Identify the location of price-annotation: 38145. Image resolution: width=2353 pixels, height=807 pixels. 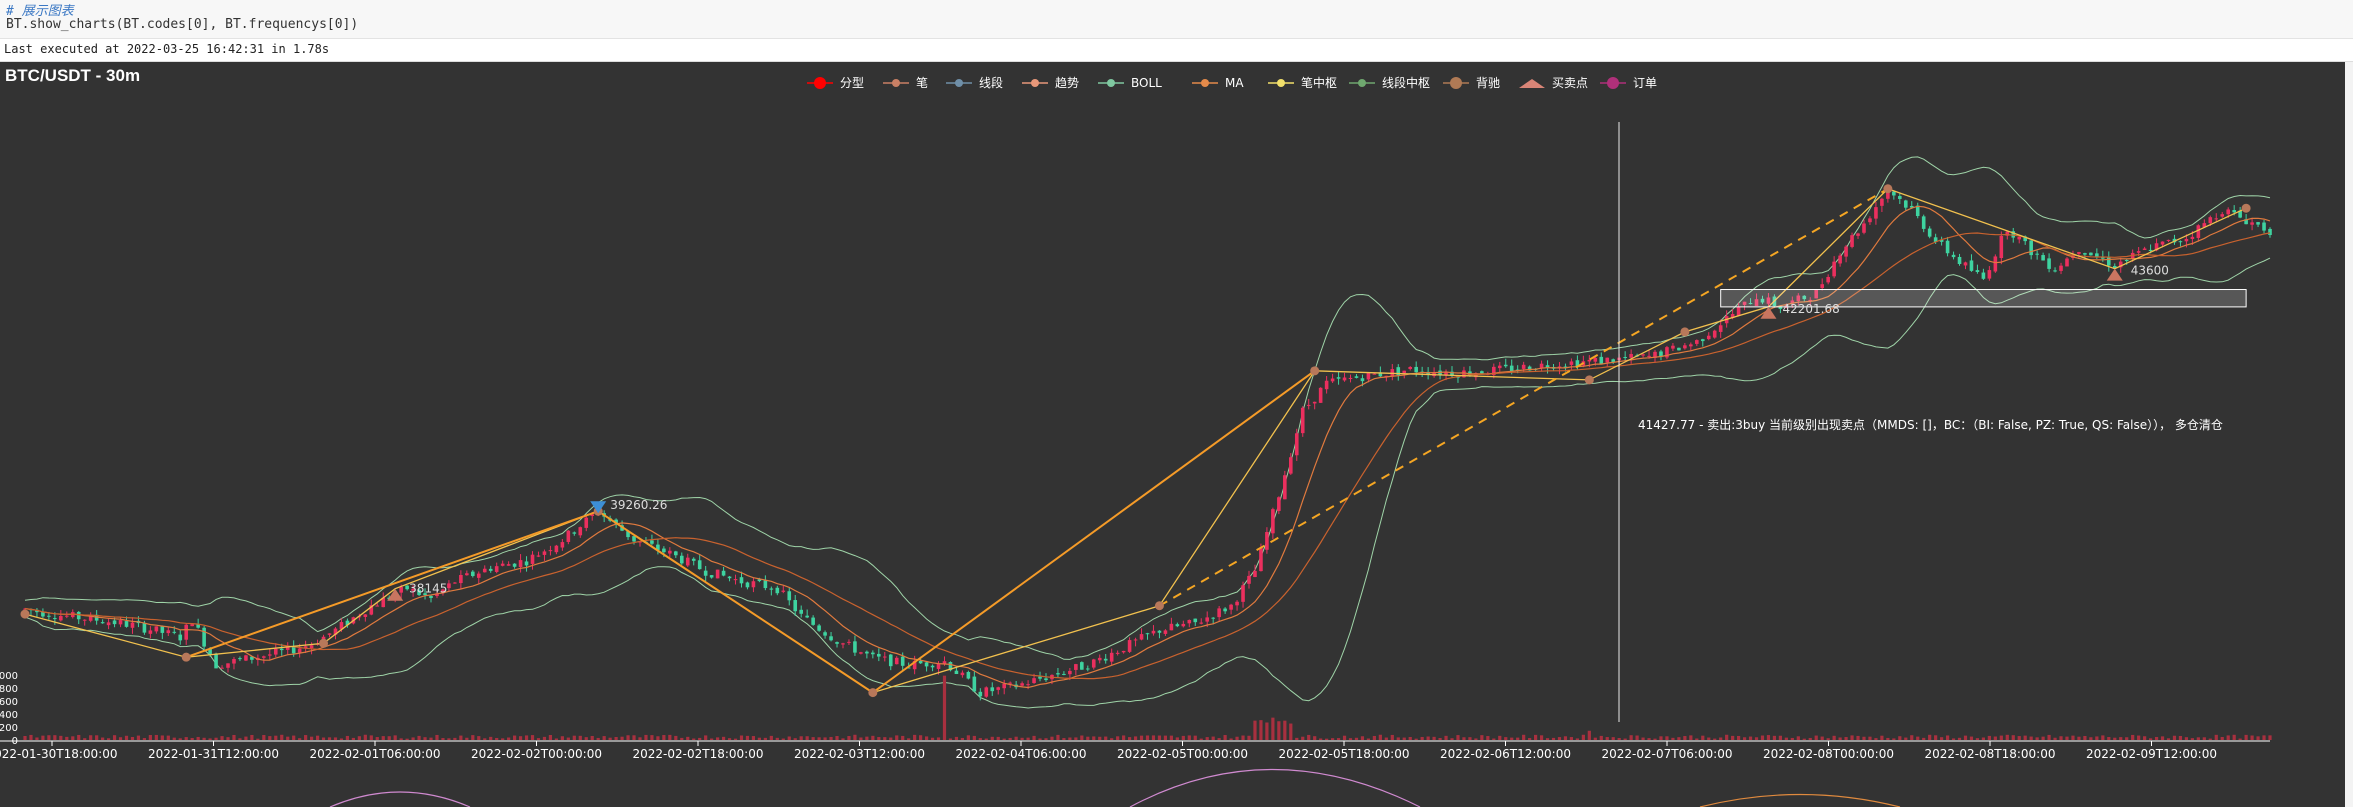
(428, 589).